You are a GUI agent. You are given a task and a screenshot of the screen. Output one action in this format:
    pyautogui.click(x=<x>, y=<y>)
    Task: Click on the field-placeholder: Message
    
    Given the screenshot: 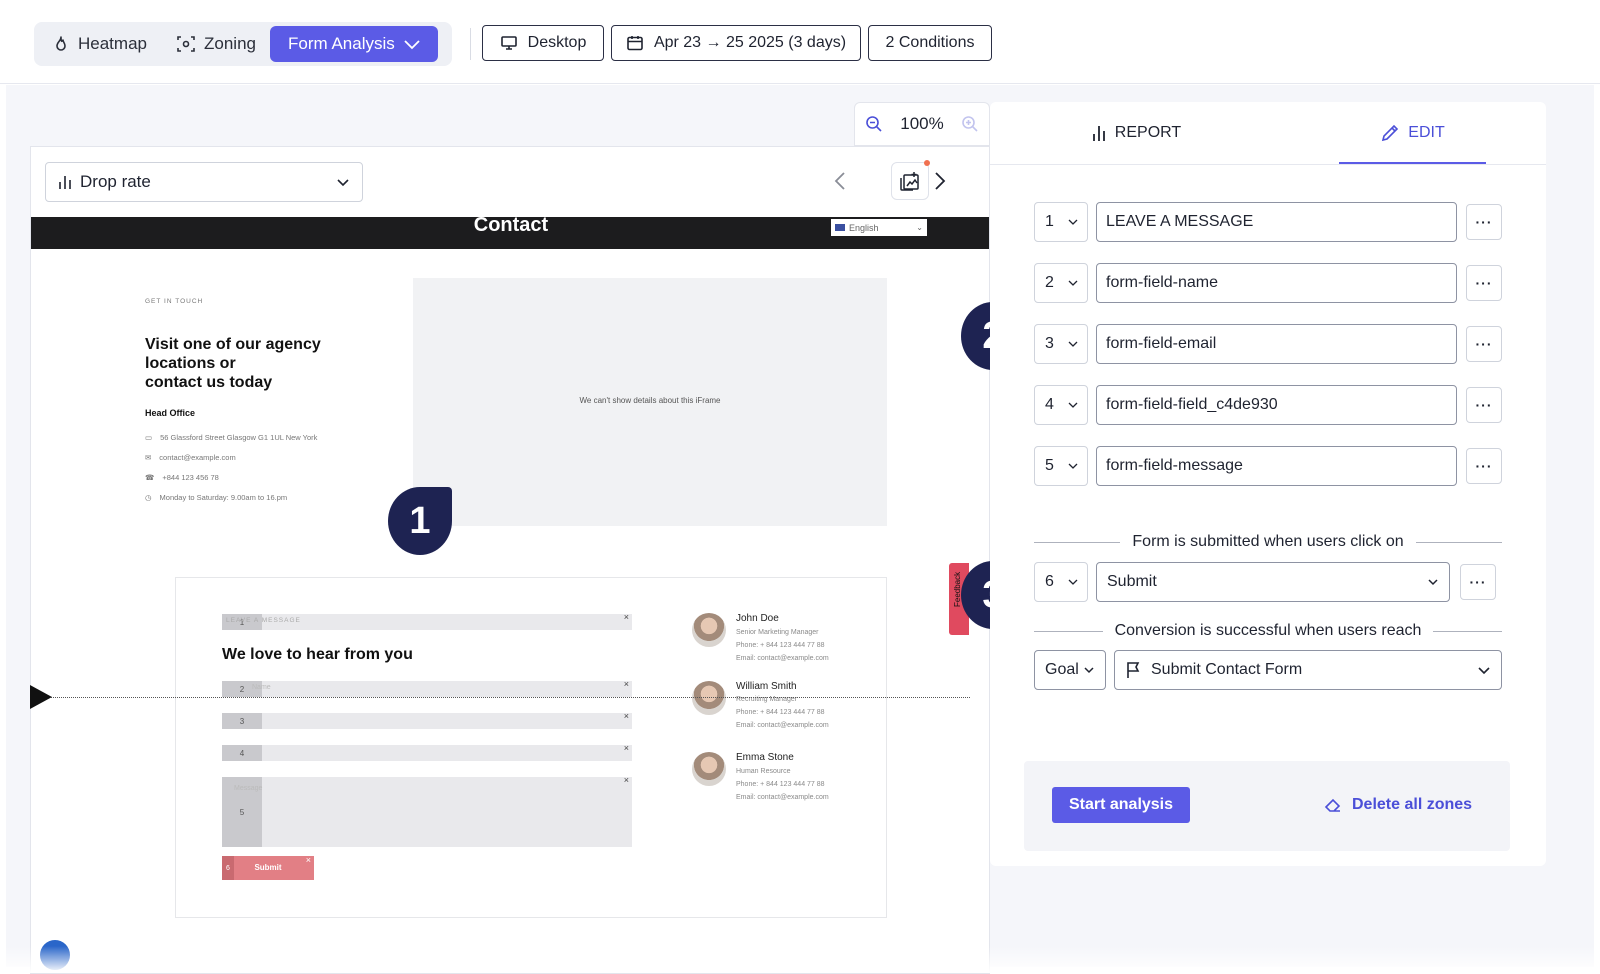 What is the action you would take?
    pyautogui.click(x=248, y=788)
    